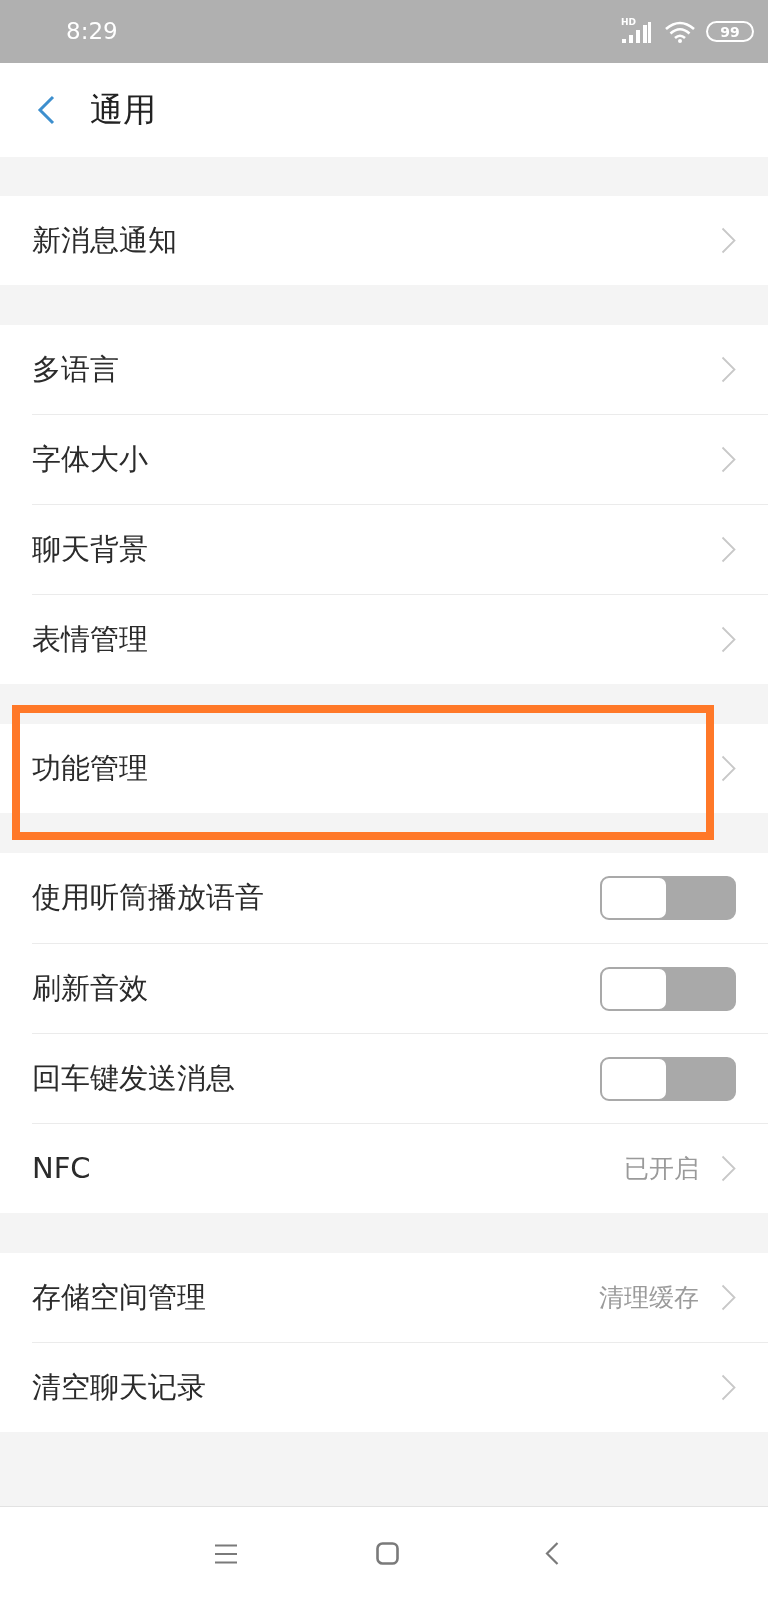  What do you see at coordinates (134, 1078) in the screenshot?
I see `setting-label: 回车键发送消息` at bounding box center [134, 1078].